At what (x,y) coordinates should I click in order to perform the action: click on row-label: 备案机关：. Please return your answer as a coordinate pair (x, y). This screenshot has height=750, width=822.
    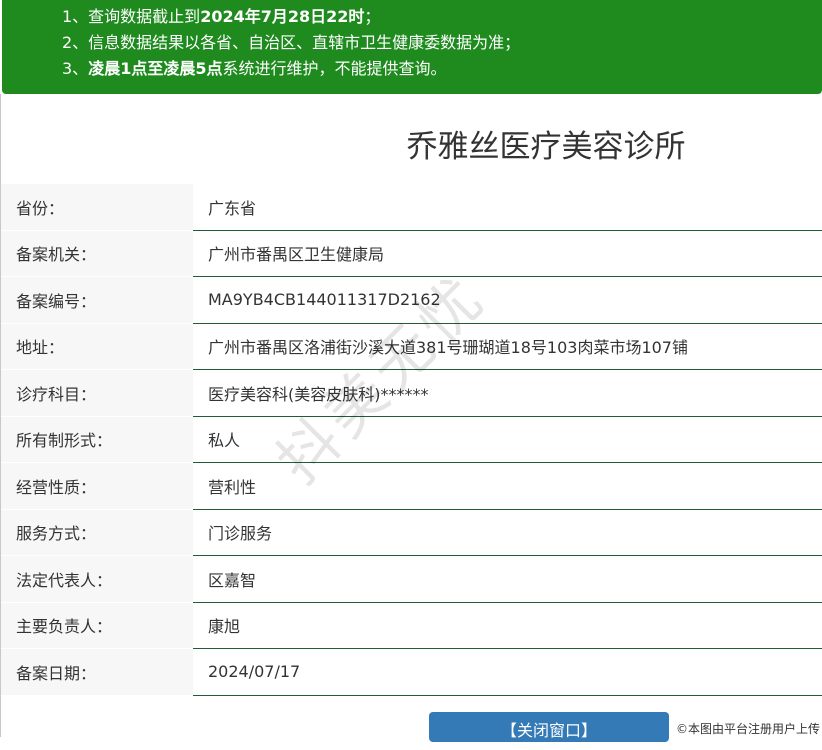
    Looking at the image, I should click on (97, 253).